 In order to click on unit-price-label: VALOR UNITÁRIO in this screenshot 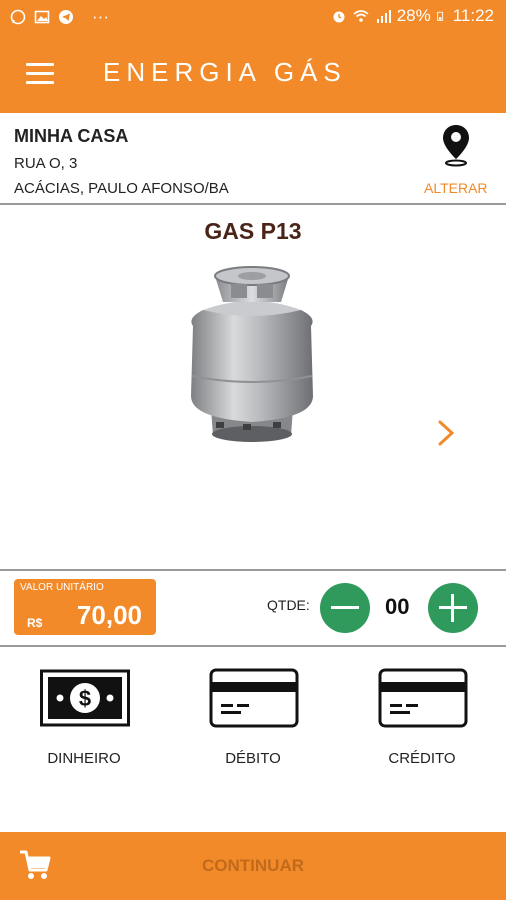, I will do `click(62, 587)`.